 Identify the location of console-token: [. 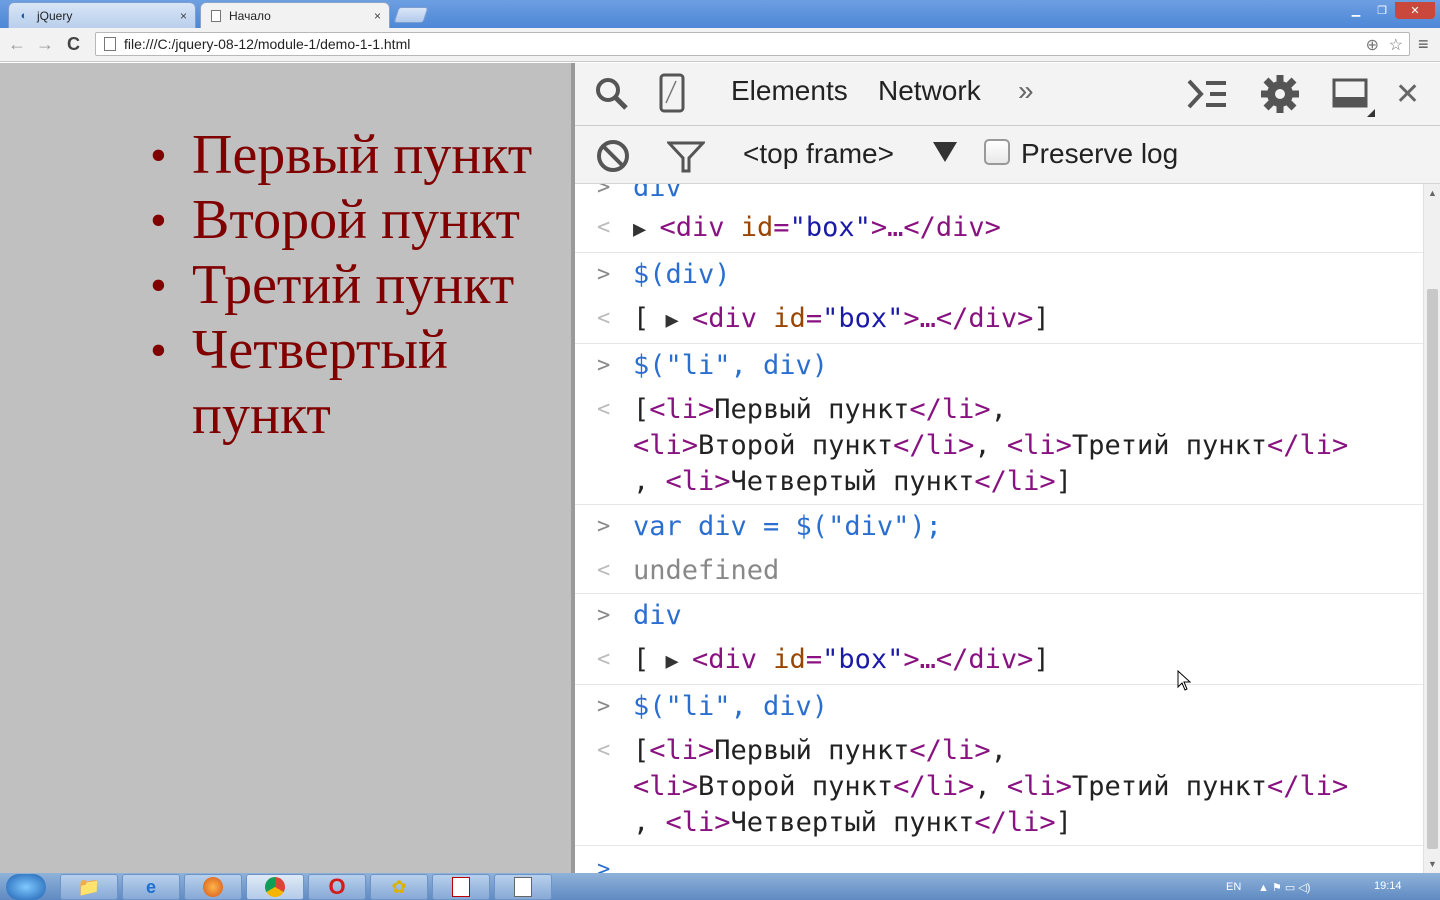
(649, 659).